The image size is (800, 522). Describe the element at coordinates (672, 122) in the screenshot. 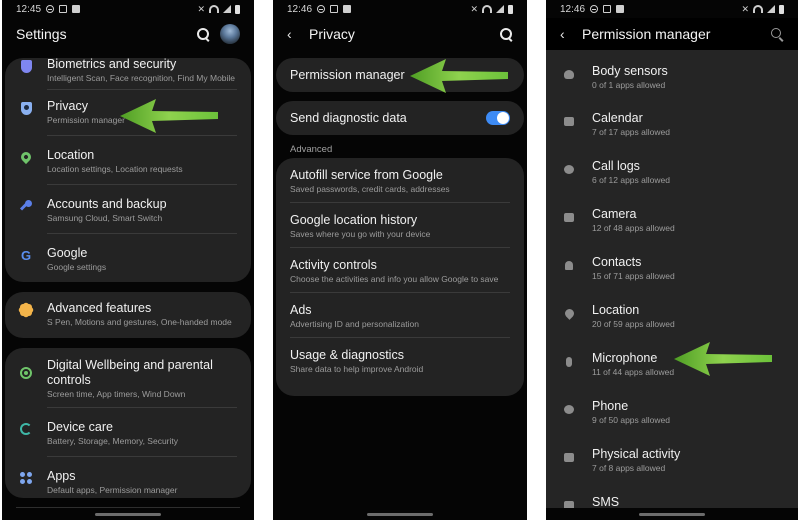

I see `permission-item-calendar: Calendar 7 of 17 apps allowed` at that location.